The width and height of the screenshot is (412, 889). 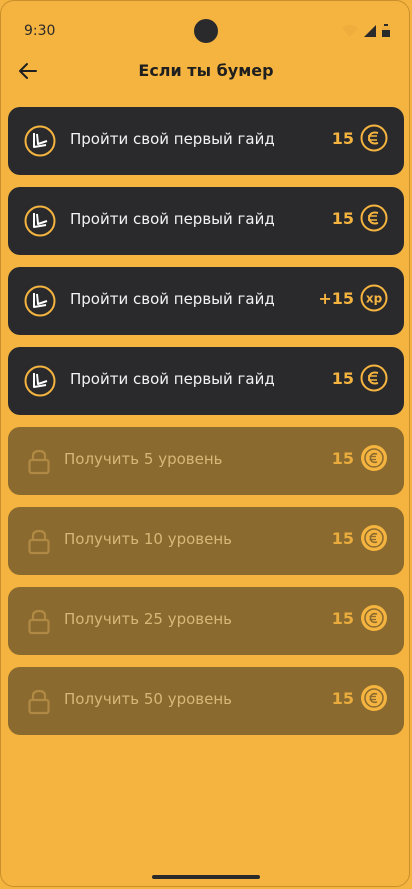 What do you see at coordinates (370, 30) in the screenshot?
I see `signal-icon` at bounding box center [370, 30].